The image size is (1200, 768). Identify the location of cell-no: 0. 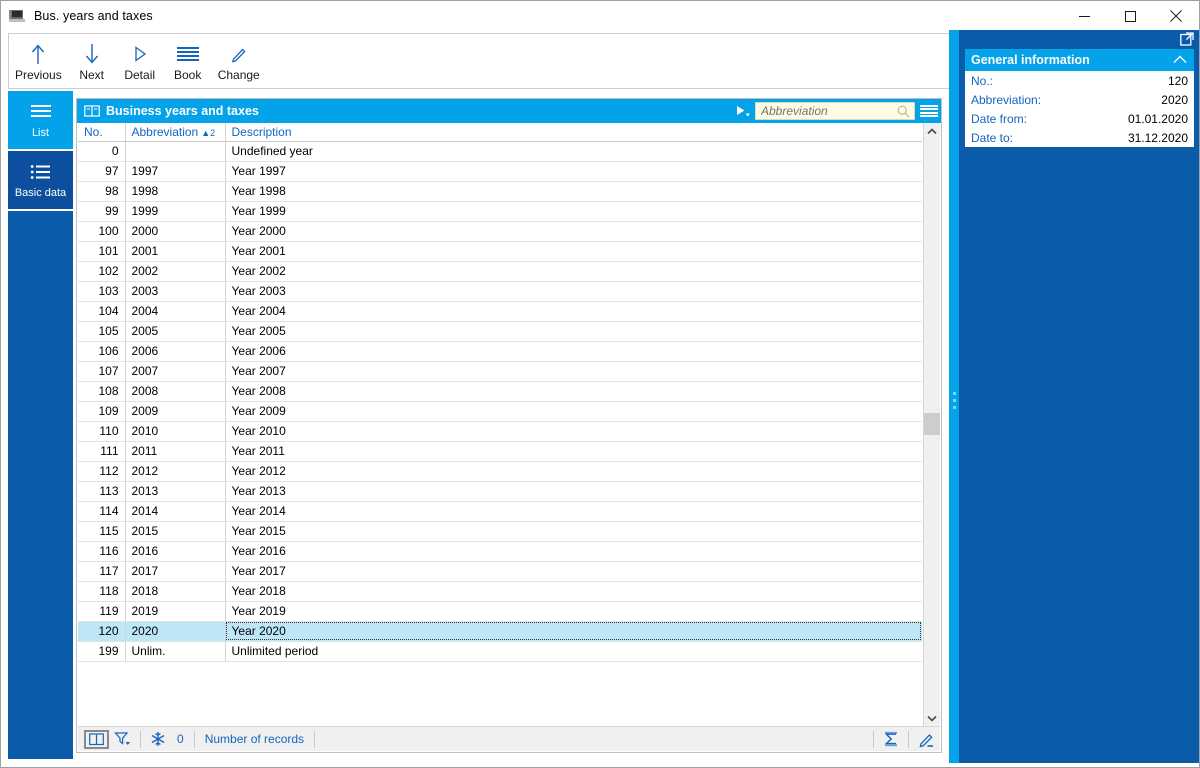
(102, 151).